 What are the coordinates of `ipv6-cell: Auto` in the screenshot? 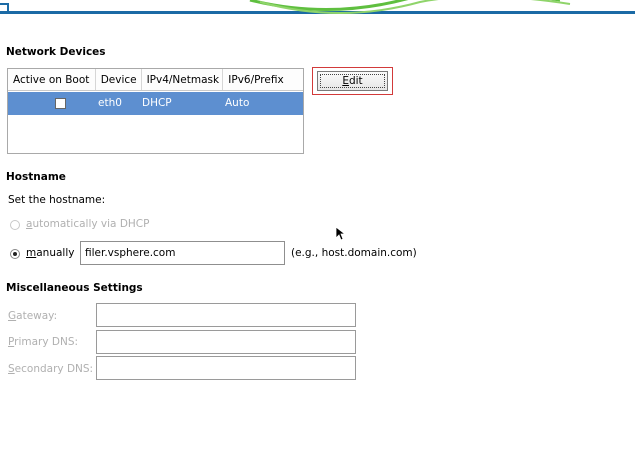 It's located at (237, 103).